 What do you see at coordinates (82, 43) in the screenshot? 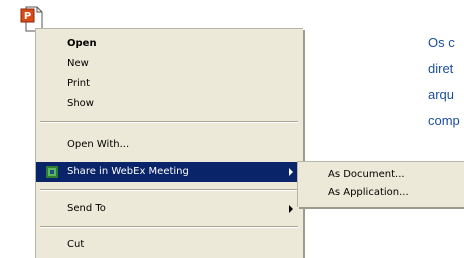
I see `menu-item-label: Open` at bounding box center [82, 43].